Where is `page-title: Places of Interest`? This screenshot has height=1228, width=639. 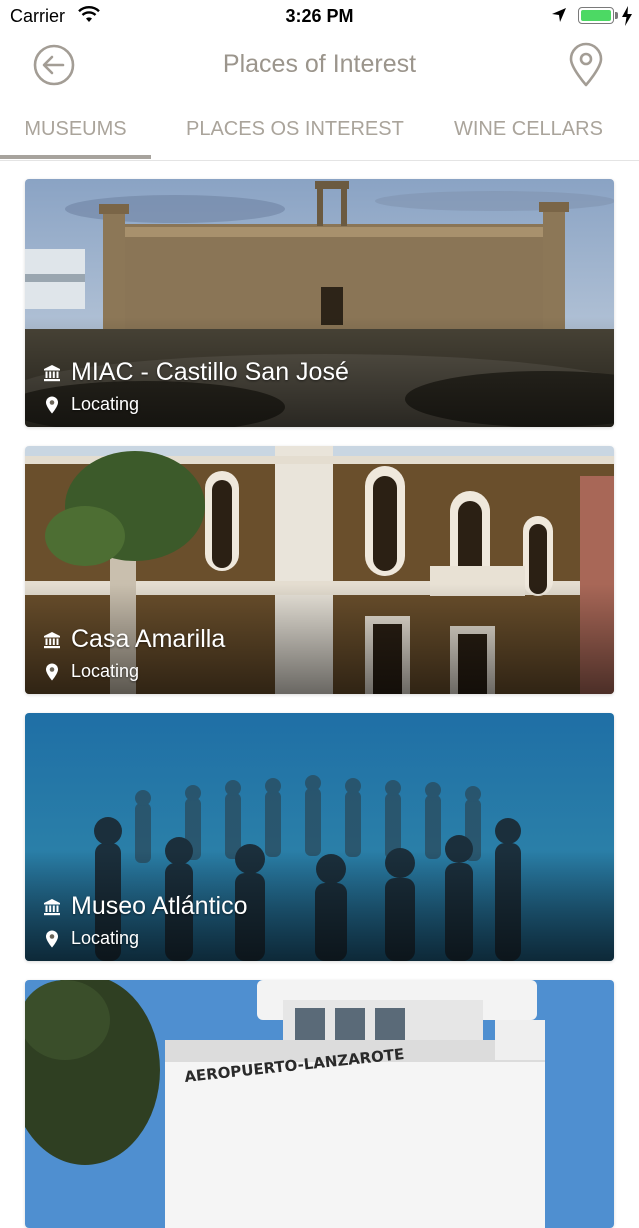
page-title: Places of Interest is located at coordinates (319, 64).